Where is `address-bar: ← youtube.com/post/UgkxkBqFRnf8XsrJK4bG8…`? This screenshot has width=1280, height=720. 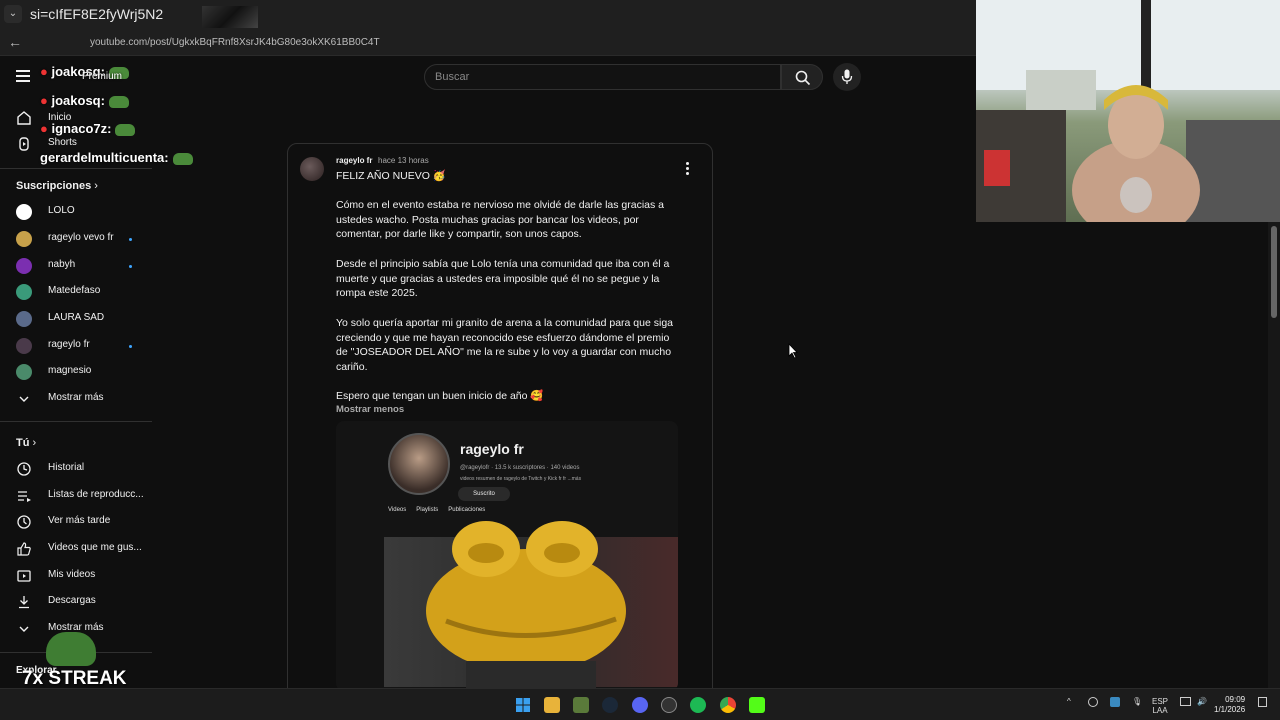
address-bar: ← youtube.com/post/UgkxkBqFRnf8XsrJK4bG8… is located at coordinates (488, 43).